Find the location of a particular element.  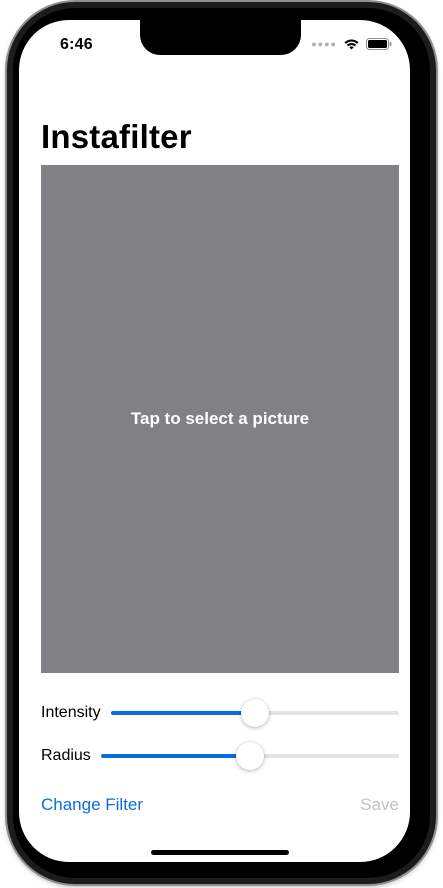

radius-slider-thumb is located at coordinates (249, 756).